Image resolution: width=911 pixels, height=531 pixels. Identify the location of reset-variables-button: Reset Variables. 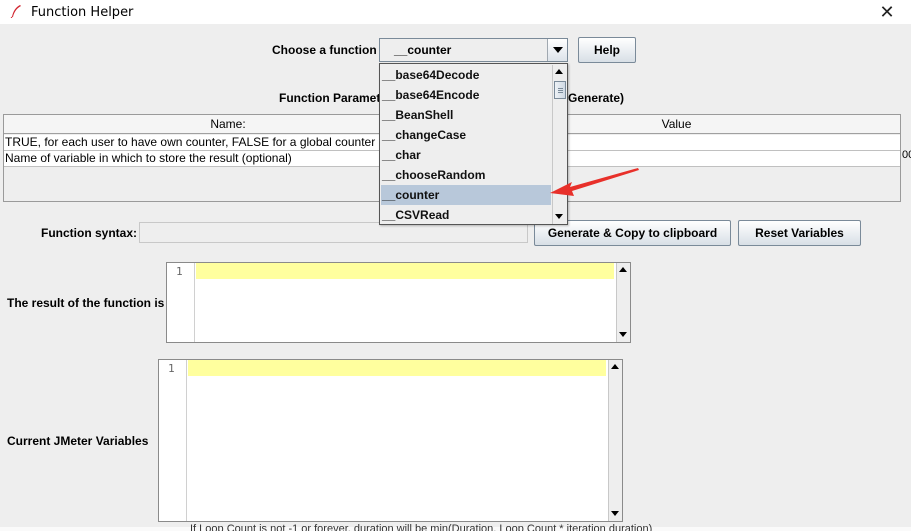
(799, 233).